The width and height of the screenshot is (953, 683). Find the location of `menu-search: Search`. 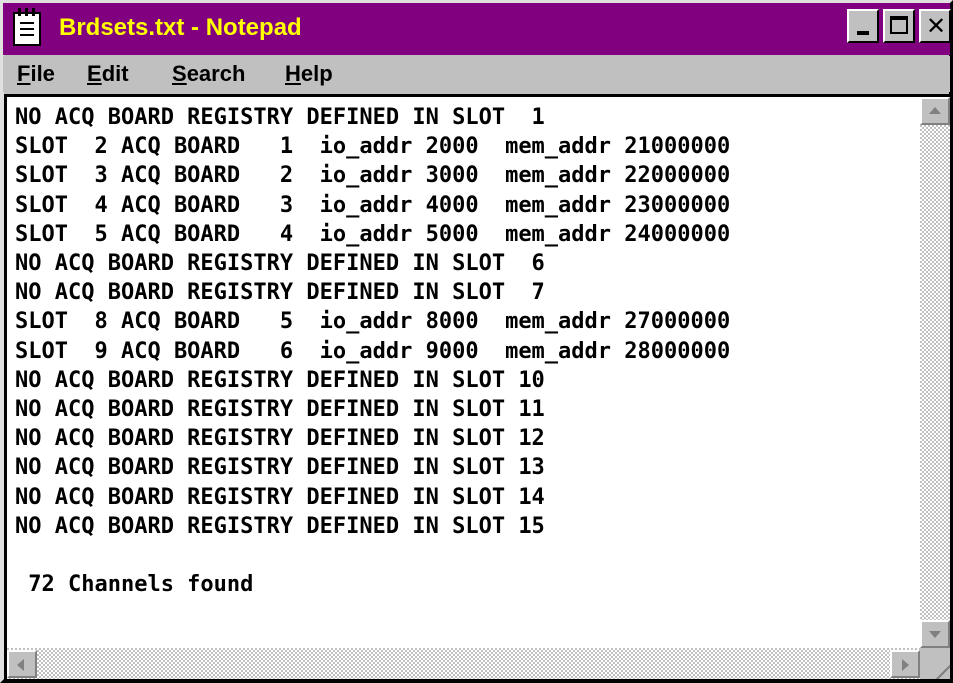

menu-search: Search is located at coordinates (208, 74).